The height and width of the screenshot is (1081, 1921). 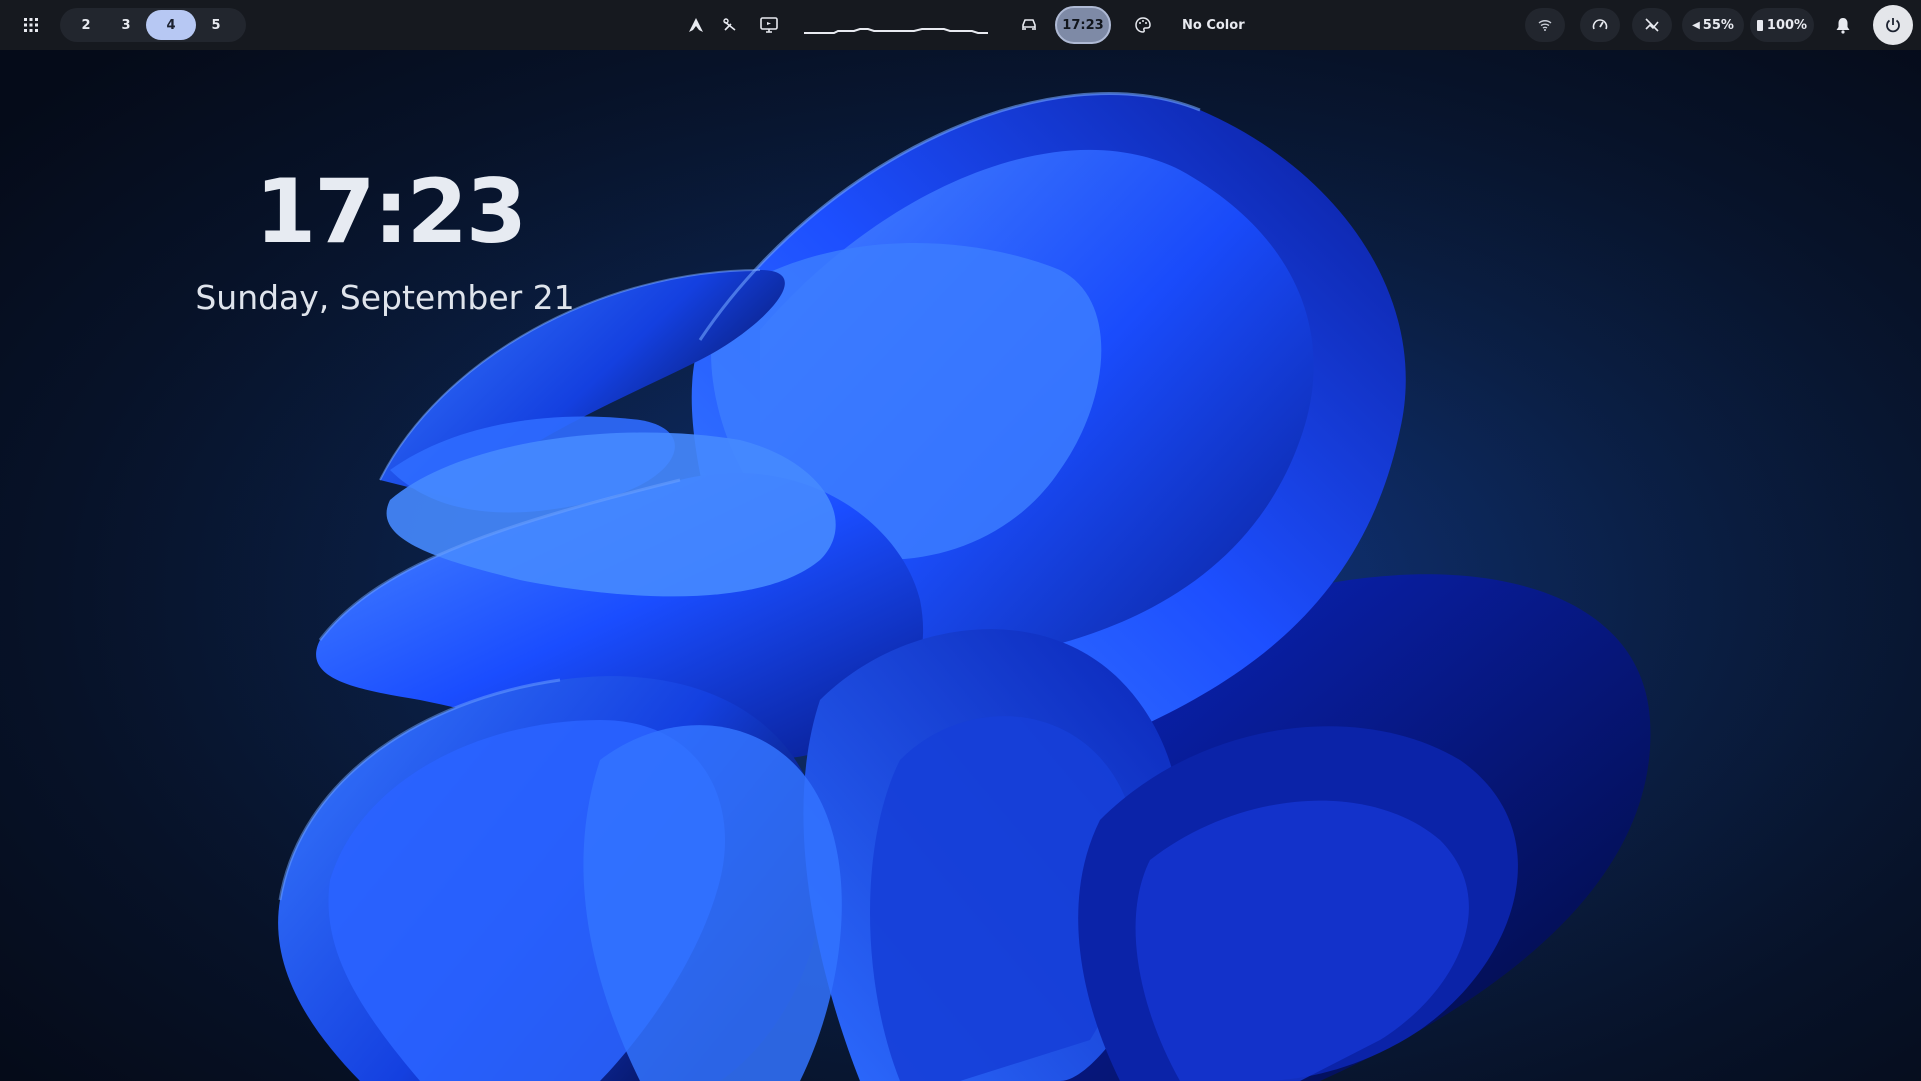 I want to click on workspace-3: 3, so click(x=126, y=25).